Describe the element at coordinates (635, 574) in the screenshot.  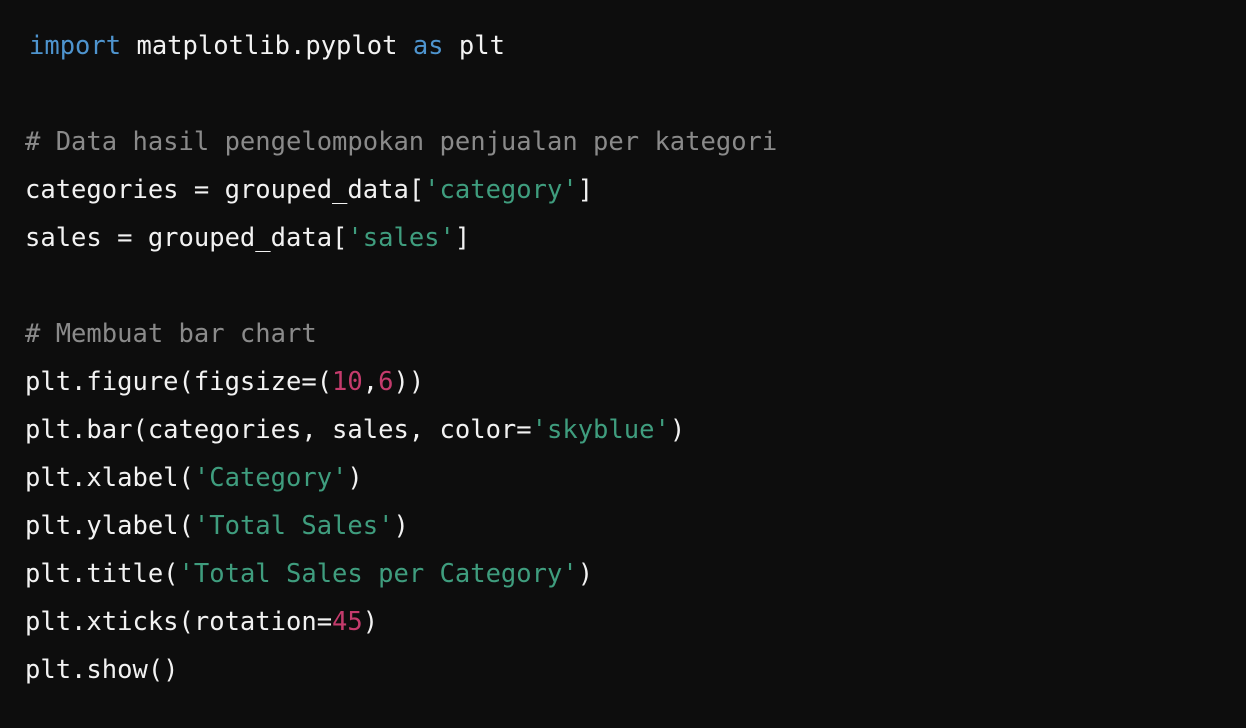
I see `code-line: plt.title('Total Sales per Category')` at that location.